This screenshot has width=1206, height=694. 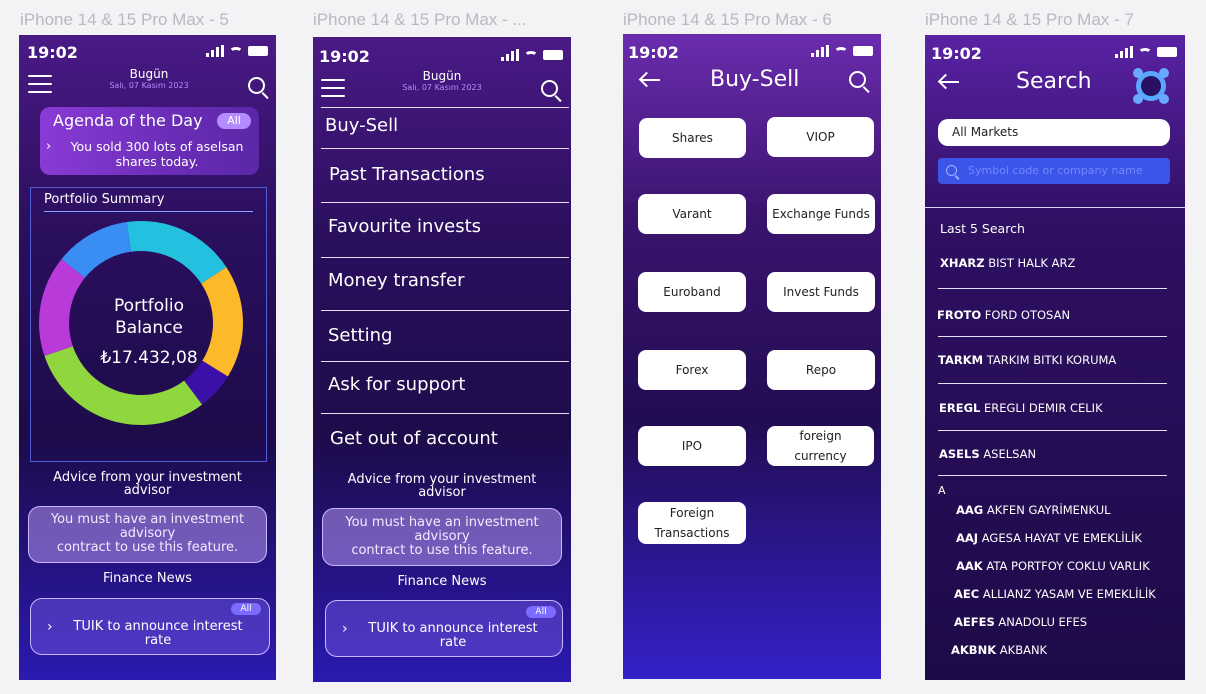 What do you see at coordinates (404, 226) in the screenshot?
I see `menu-item-favourite-invests: Favourite invests` at bounding box center [404, 226].